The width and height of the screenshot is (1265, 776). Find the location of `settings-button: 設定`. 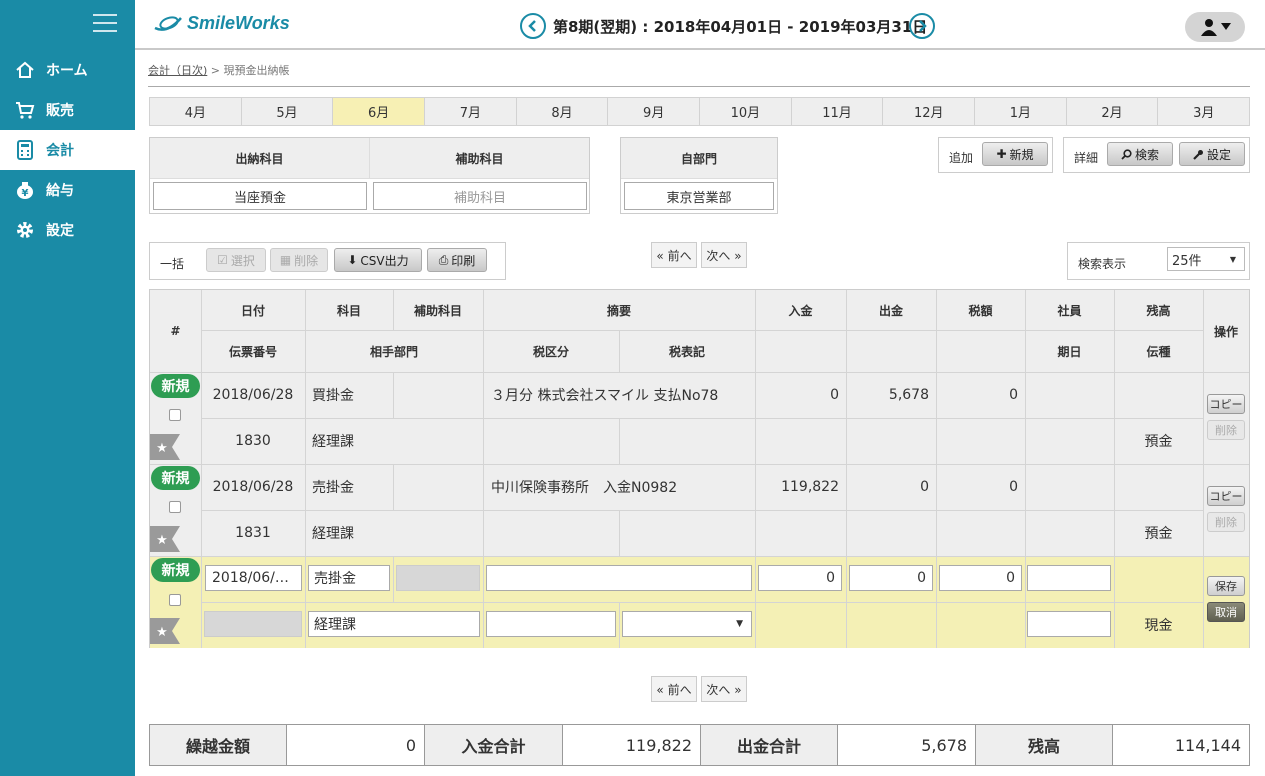

settings-button: 設定 is located at coordinates (1212, 154).